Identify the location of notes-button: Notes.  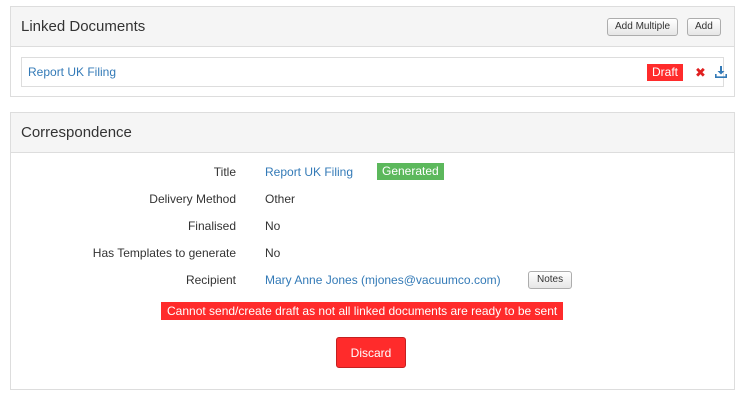
(550, 280).